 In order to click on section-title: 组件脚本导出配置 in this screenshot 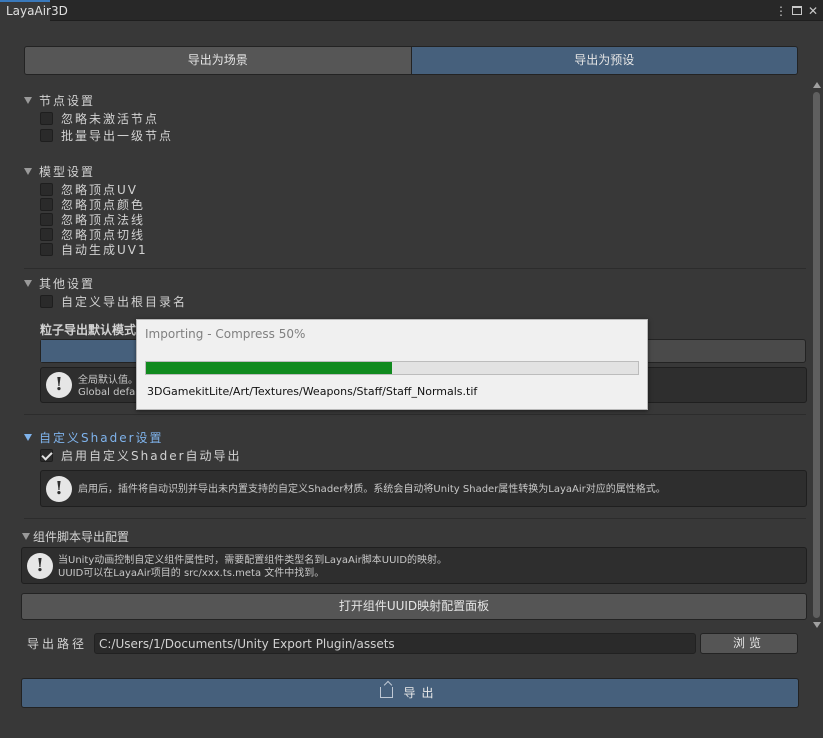, I will do `click(81, 537)`.